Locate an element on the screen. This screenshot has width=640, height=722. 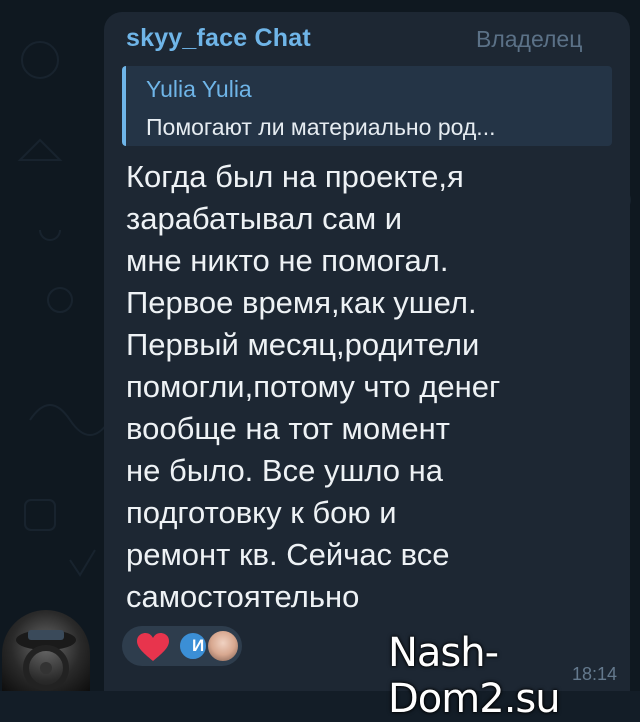
sender-avatar is located at coordinates (46, 650).